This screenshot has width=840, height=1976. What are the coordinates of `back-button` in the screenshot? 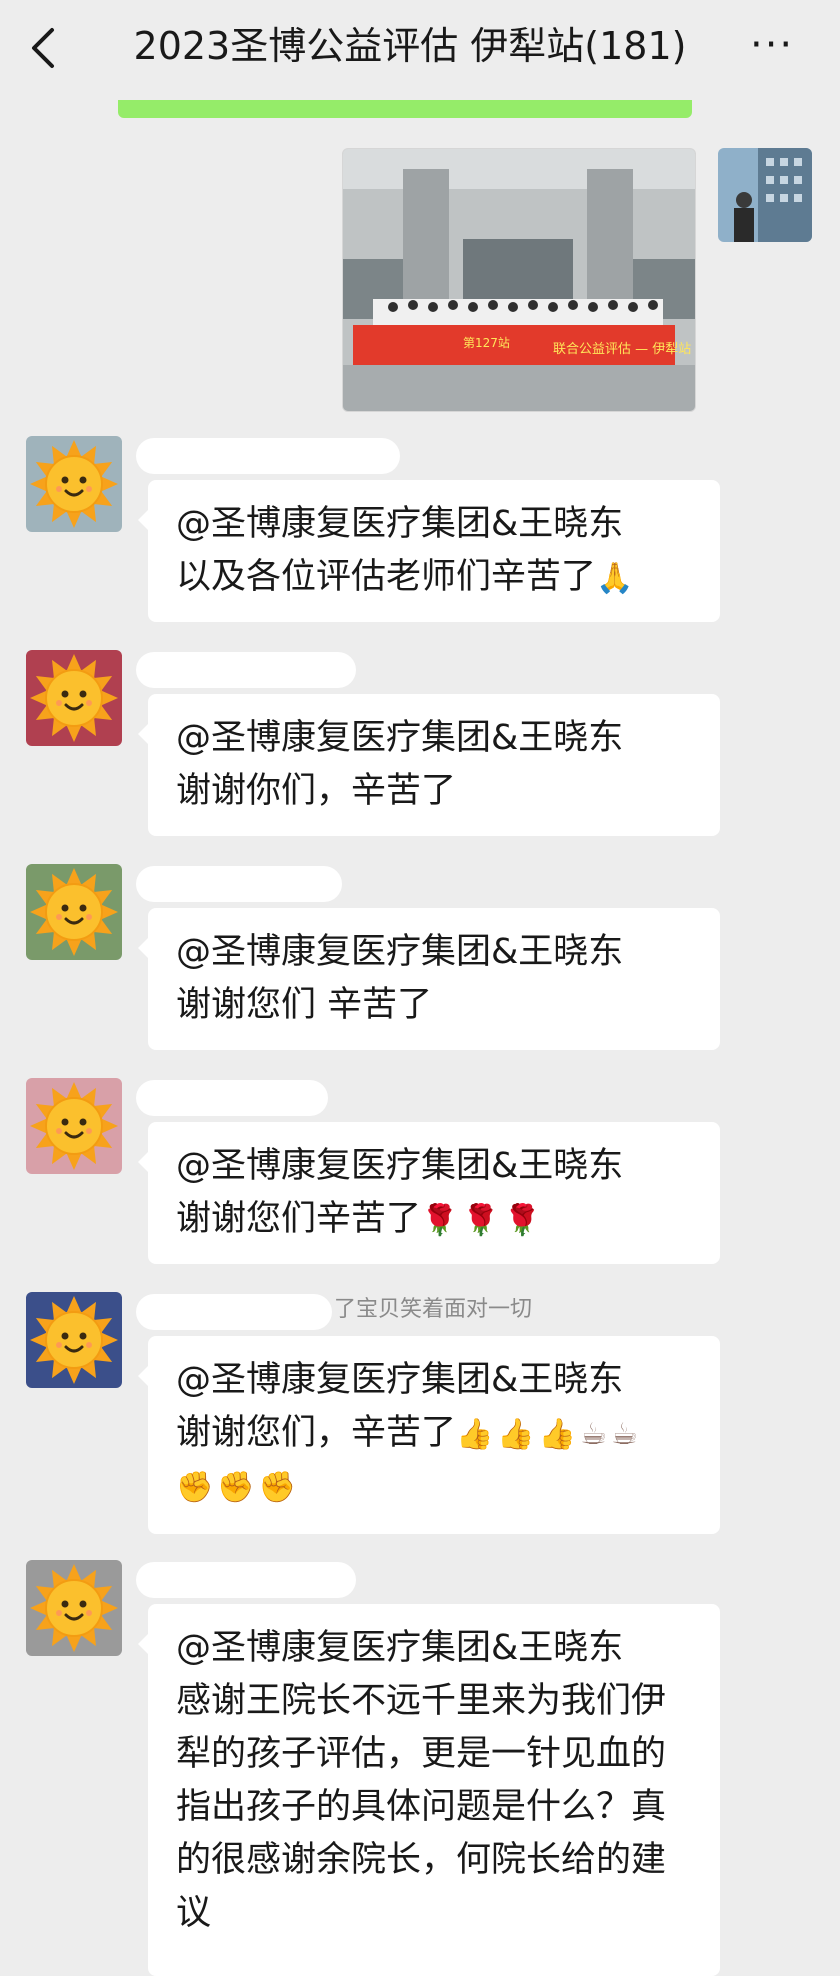 It's located at (46, 48).